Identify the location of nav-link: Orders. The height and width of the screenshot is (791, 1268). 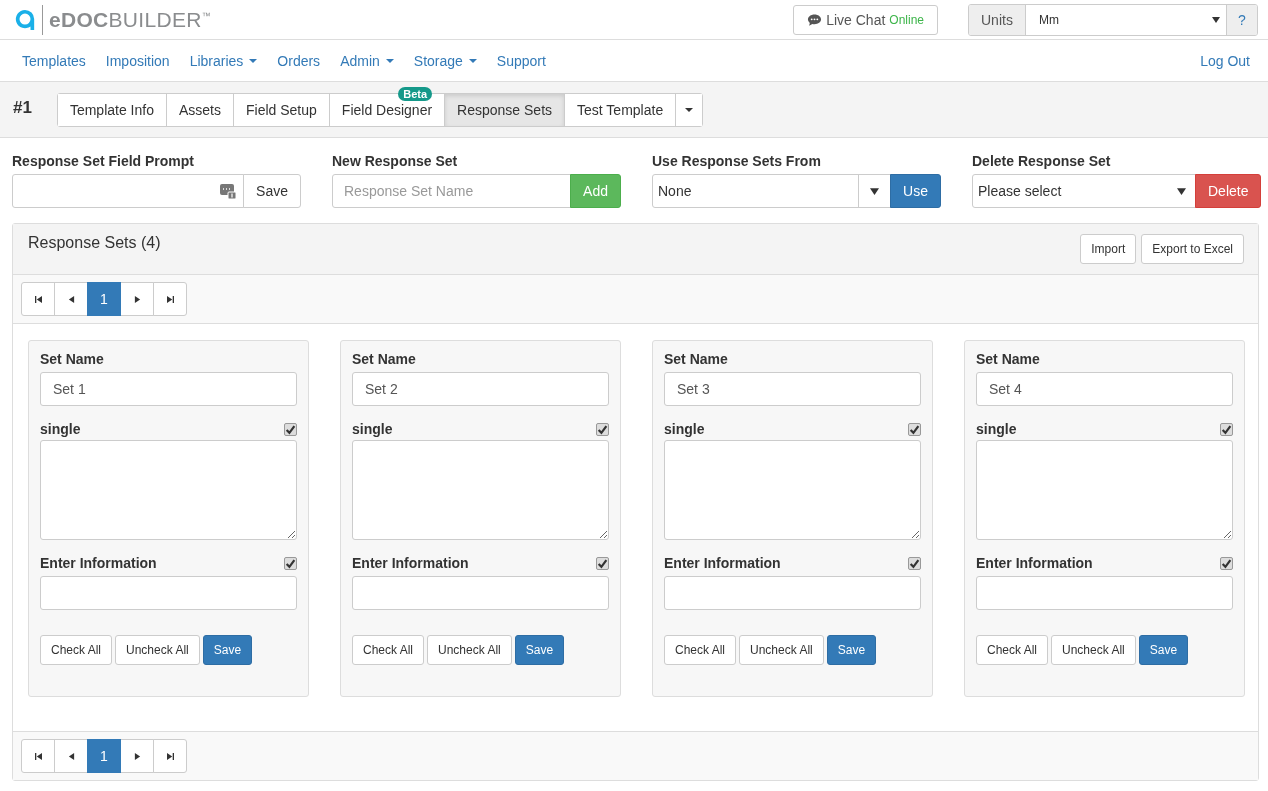
(299, 60).